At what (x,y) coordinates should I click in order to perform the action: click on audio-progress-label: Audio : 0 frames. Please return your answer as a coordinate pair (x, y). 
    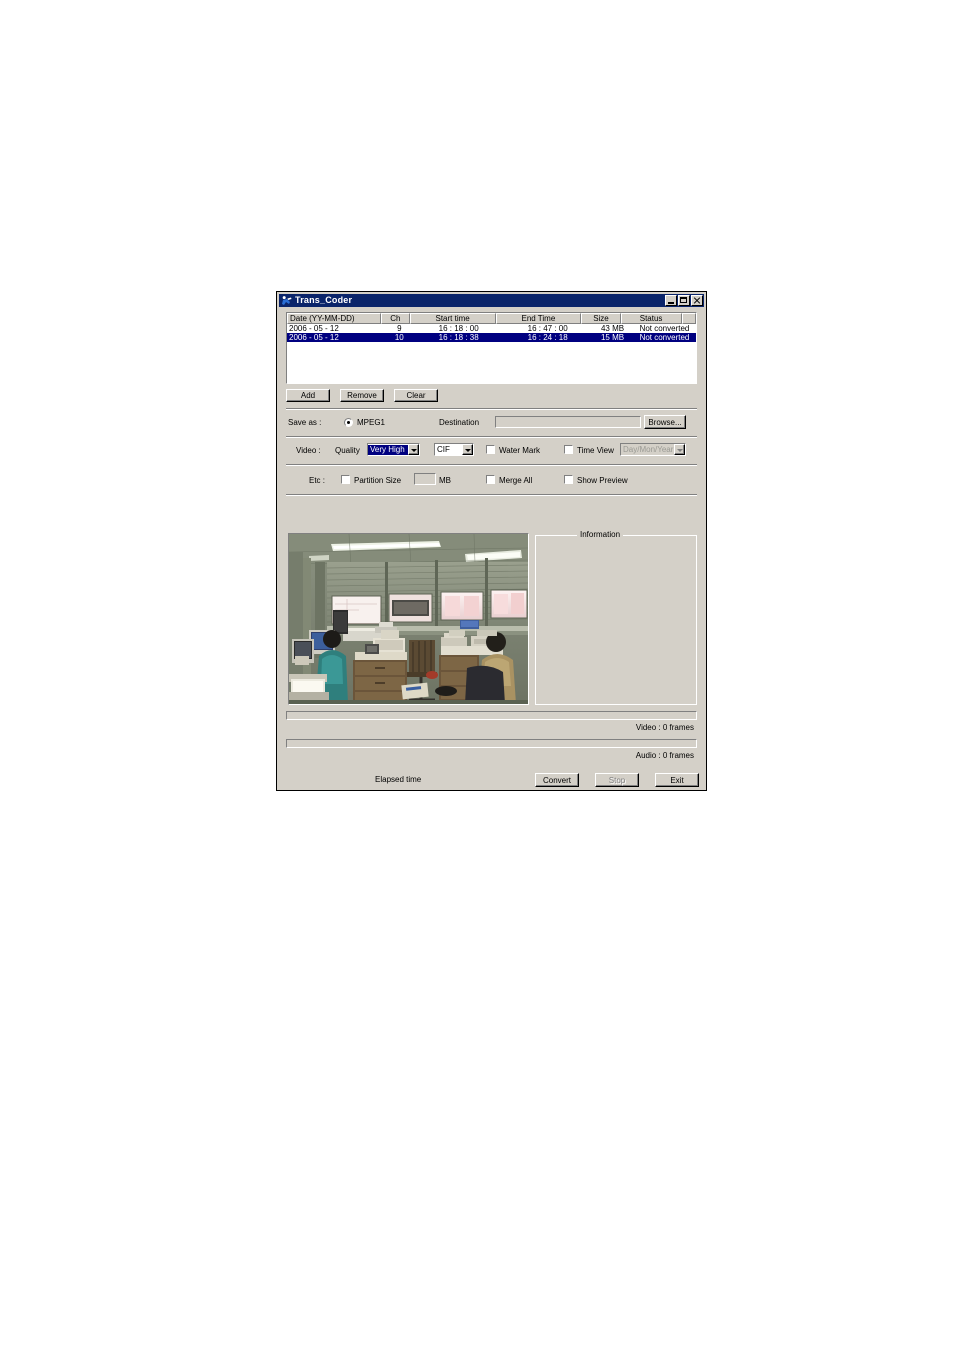
    Looking at the image, I should click on (664, 755).